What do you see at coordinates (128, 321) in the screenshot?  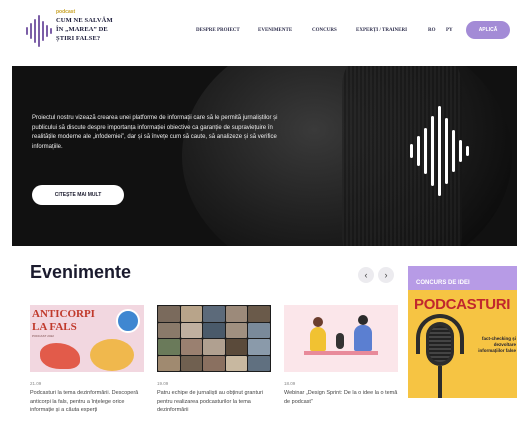 I see `badge-icon` at bounding box center [128, 321].